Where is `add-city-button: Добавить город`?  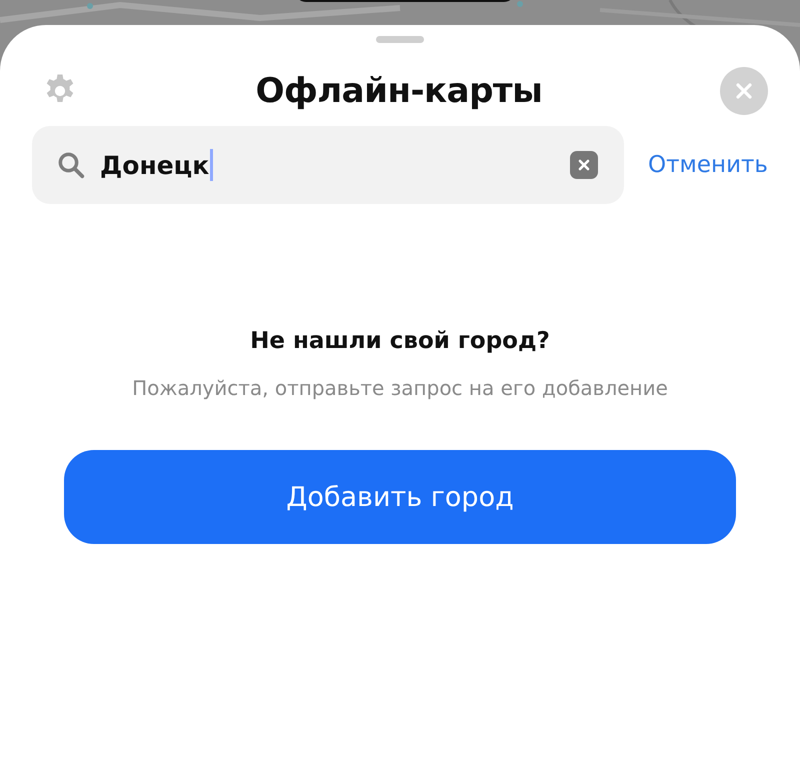
add-city-button: Добавить город is located at coordinates (400, 497).